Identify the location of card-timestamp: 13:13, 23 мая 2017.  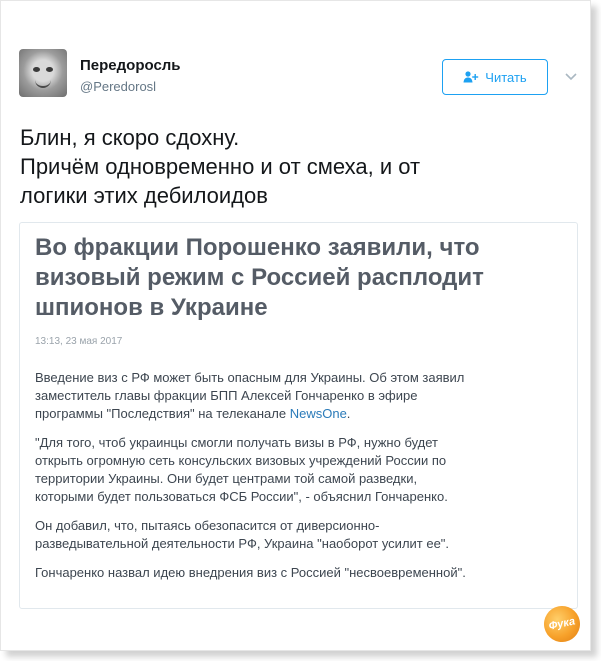
(79, 341).